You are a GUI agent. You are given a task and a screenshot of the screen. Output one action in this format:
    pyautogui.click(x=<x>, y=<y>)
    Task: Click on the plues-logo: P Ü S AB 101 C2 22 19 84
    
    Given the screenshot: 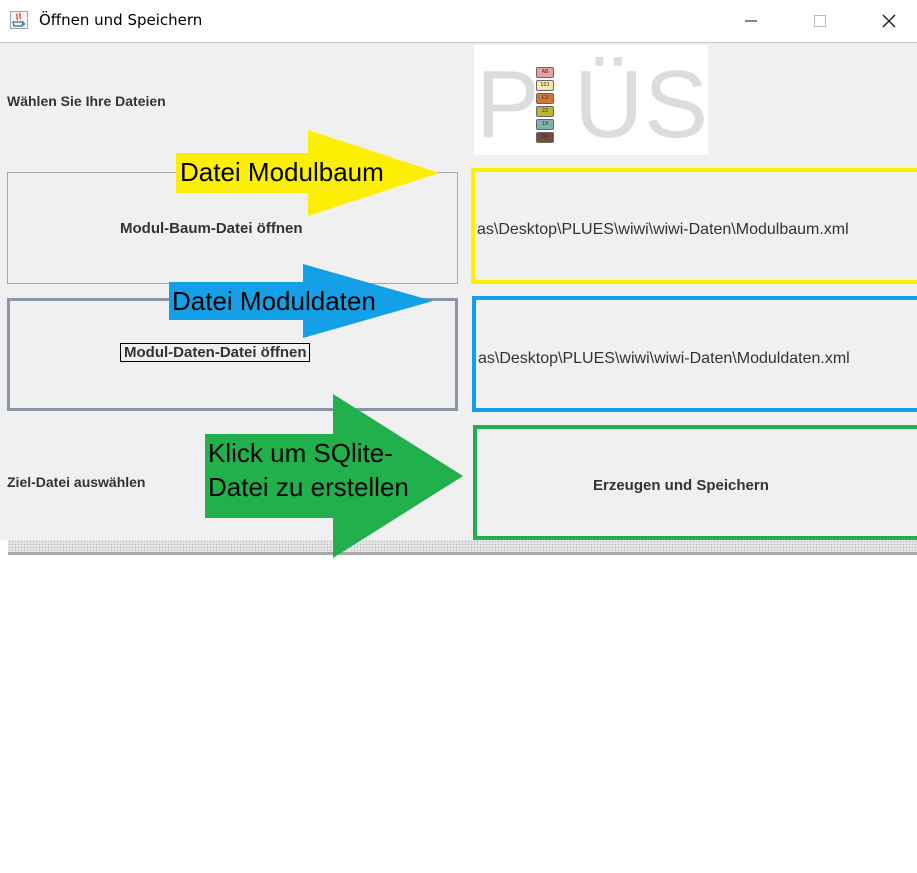 What is the action you would take?
    pyautogui.click(x=591, y=100)
    